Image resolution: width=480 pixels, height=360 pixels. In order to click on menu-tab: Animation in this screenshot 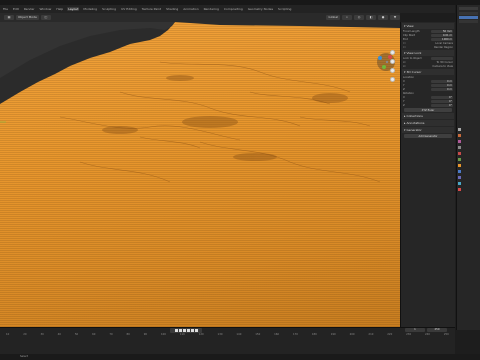, I will do `click(190, 9)`.